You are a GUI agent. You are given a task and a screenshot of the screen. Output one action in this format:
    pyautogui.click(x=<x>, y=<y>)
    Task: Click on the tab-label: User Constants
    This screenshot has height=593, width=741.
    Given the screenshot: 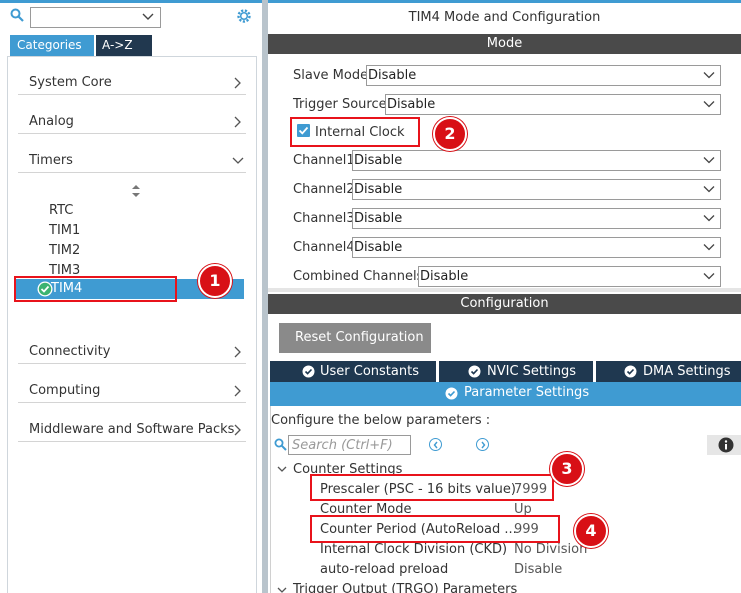 What is the action you would take?
    pyautogui.click(x=369, y=371)
    